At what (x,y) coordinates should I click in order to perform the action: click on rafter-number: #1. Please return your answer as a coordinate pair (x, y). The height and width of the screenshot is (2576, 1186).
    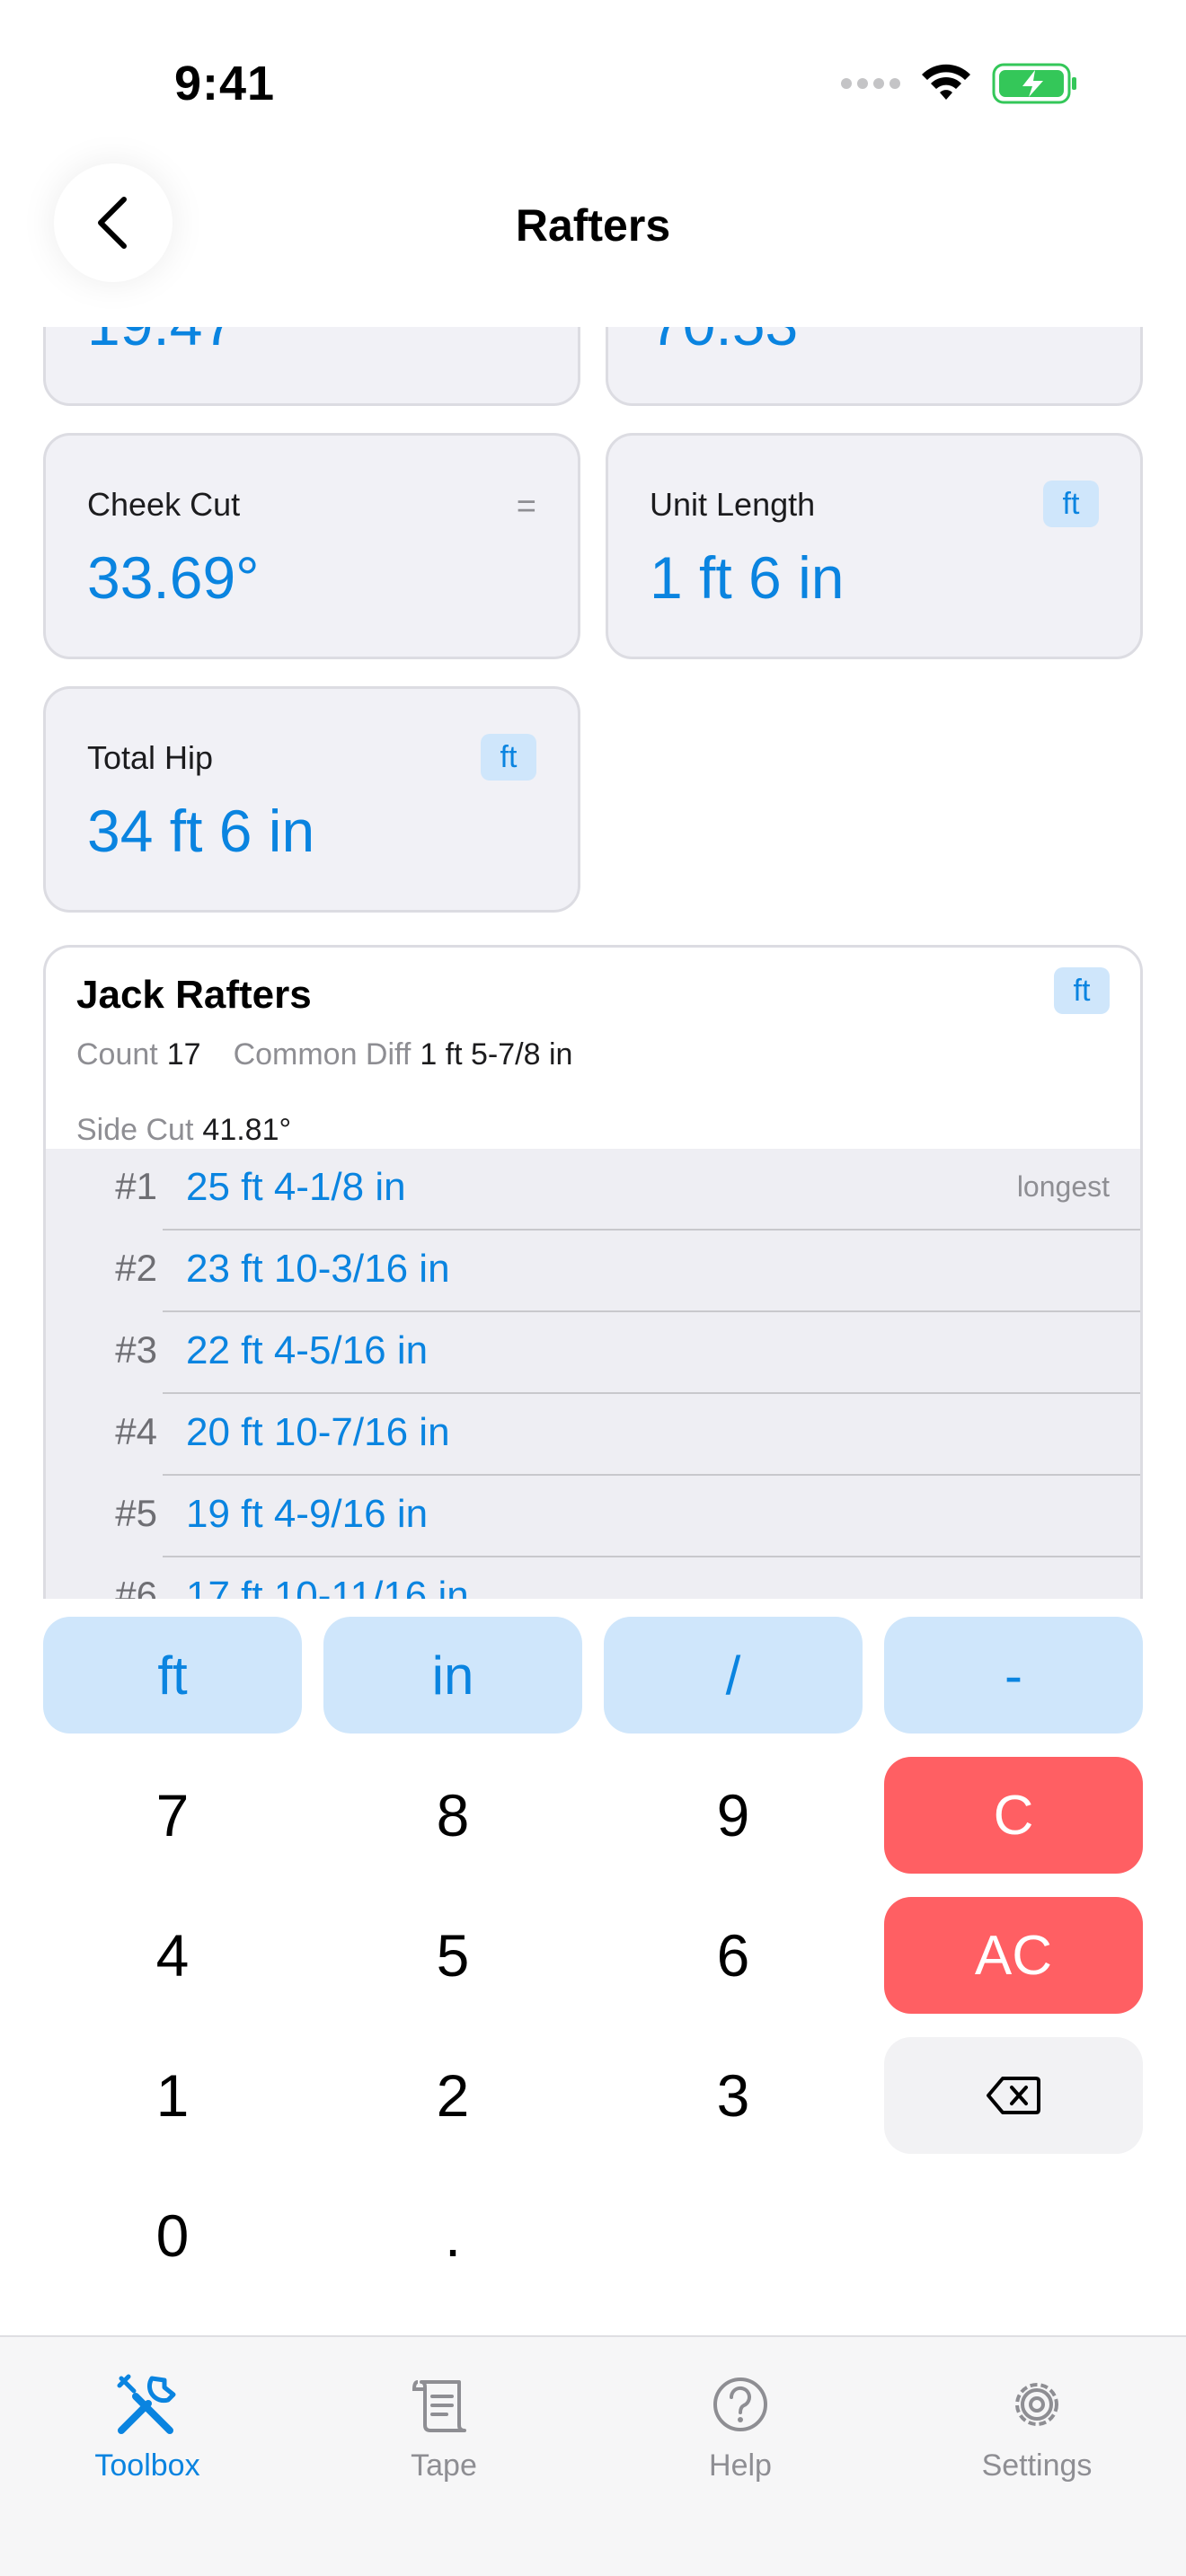
    Looking at the image, I should click on (136, 1186).